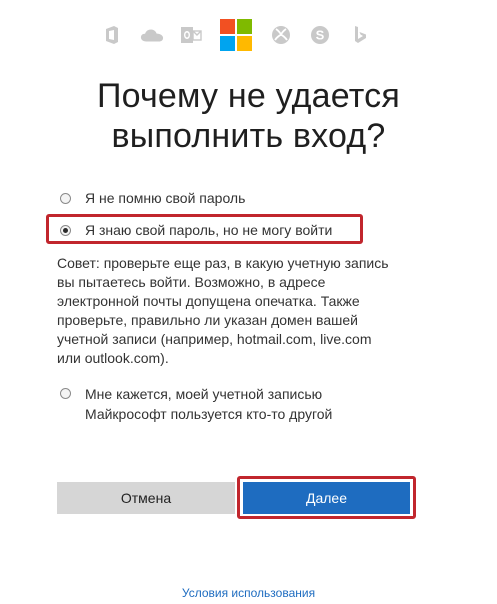  Describe the element at coordinates (248, 593) in the screenshot. I see `terms-link: Условия использования` at that location.